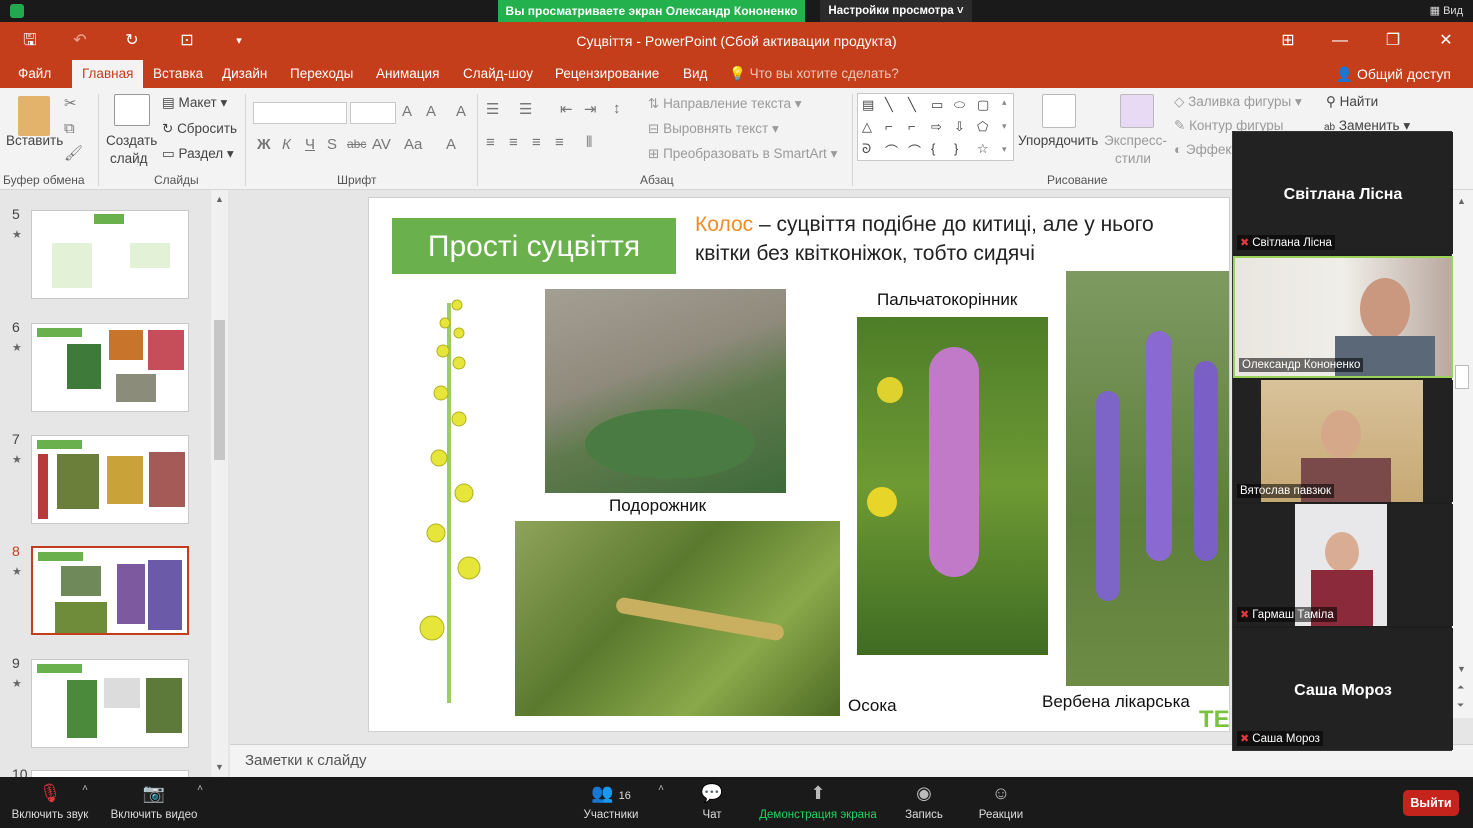 The width and height of the screenshot is (1473, 828). Describe the element at coordinates (661, 802) in the screenshot. I see `participants-caret: ˄` at that location.